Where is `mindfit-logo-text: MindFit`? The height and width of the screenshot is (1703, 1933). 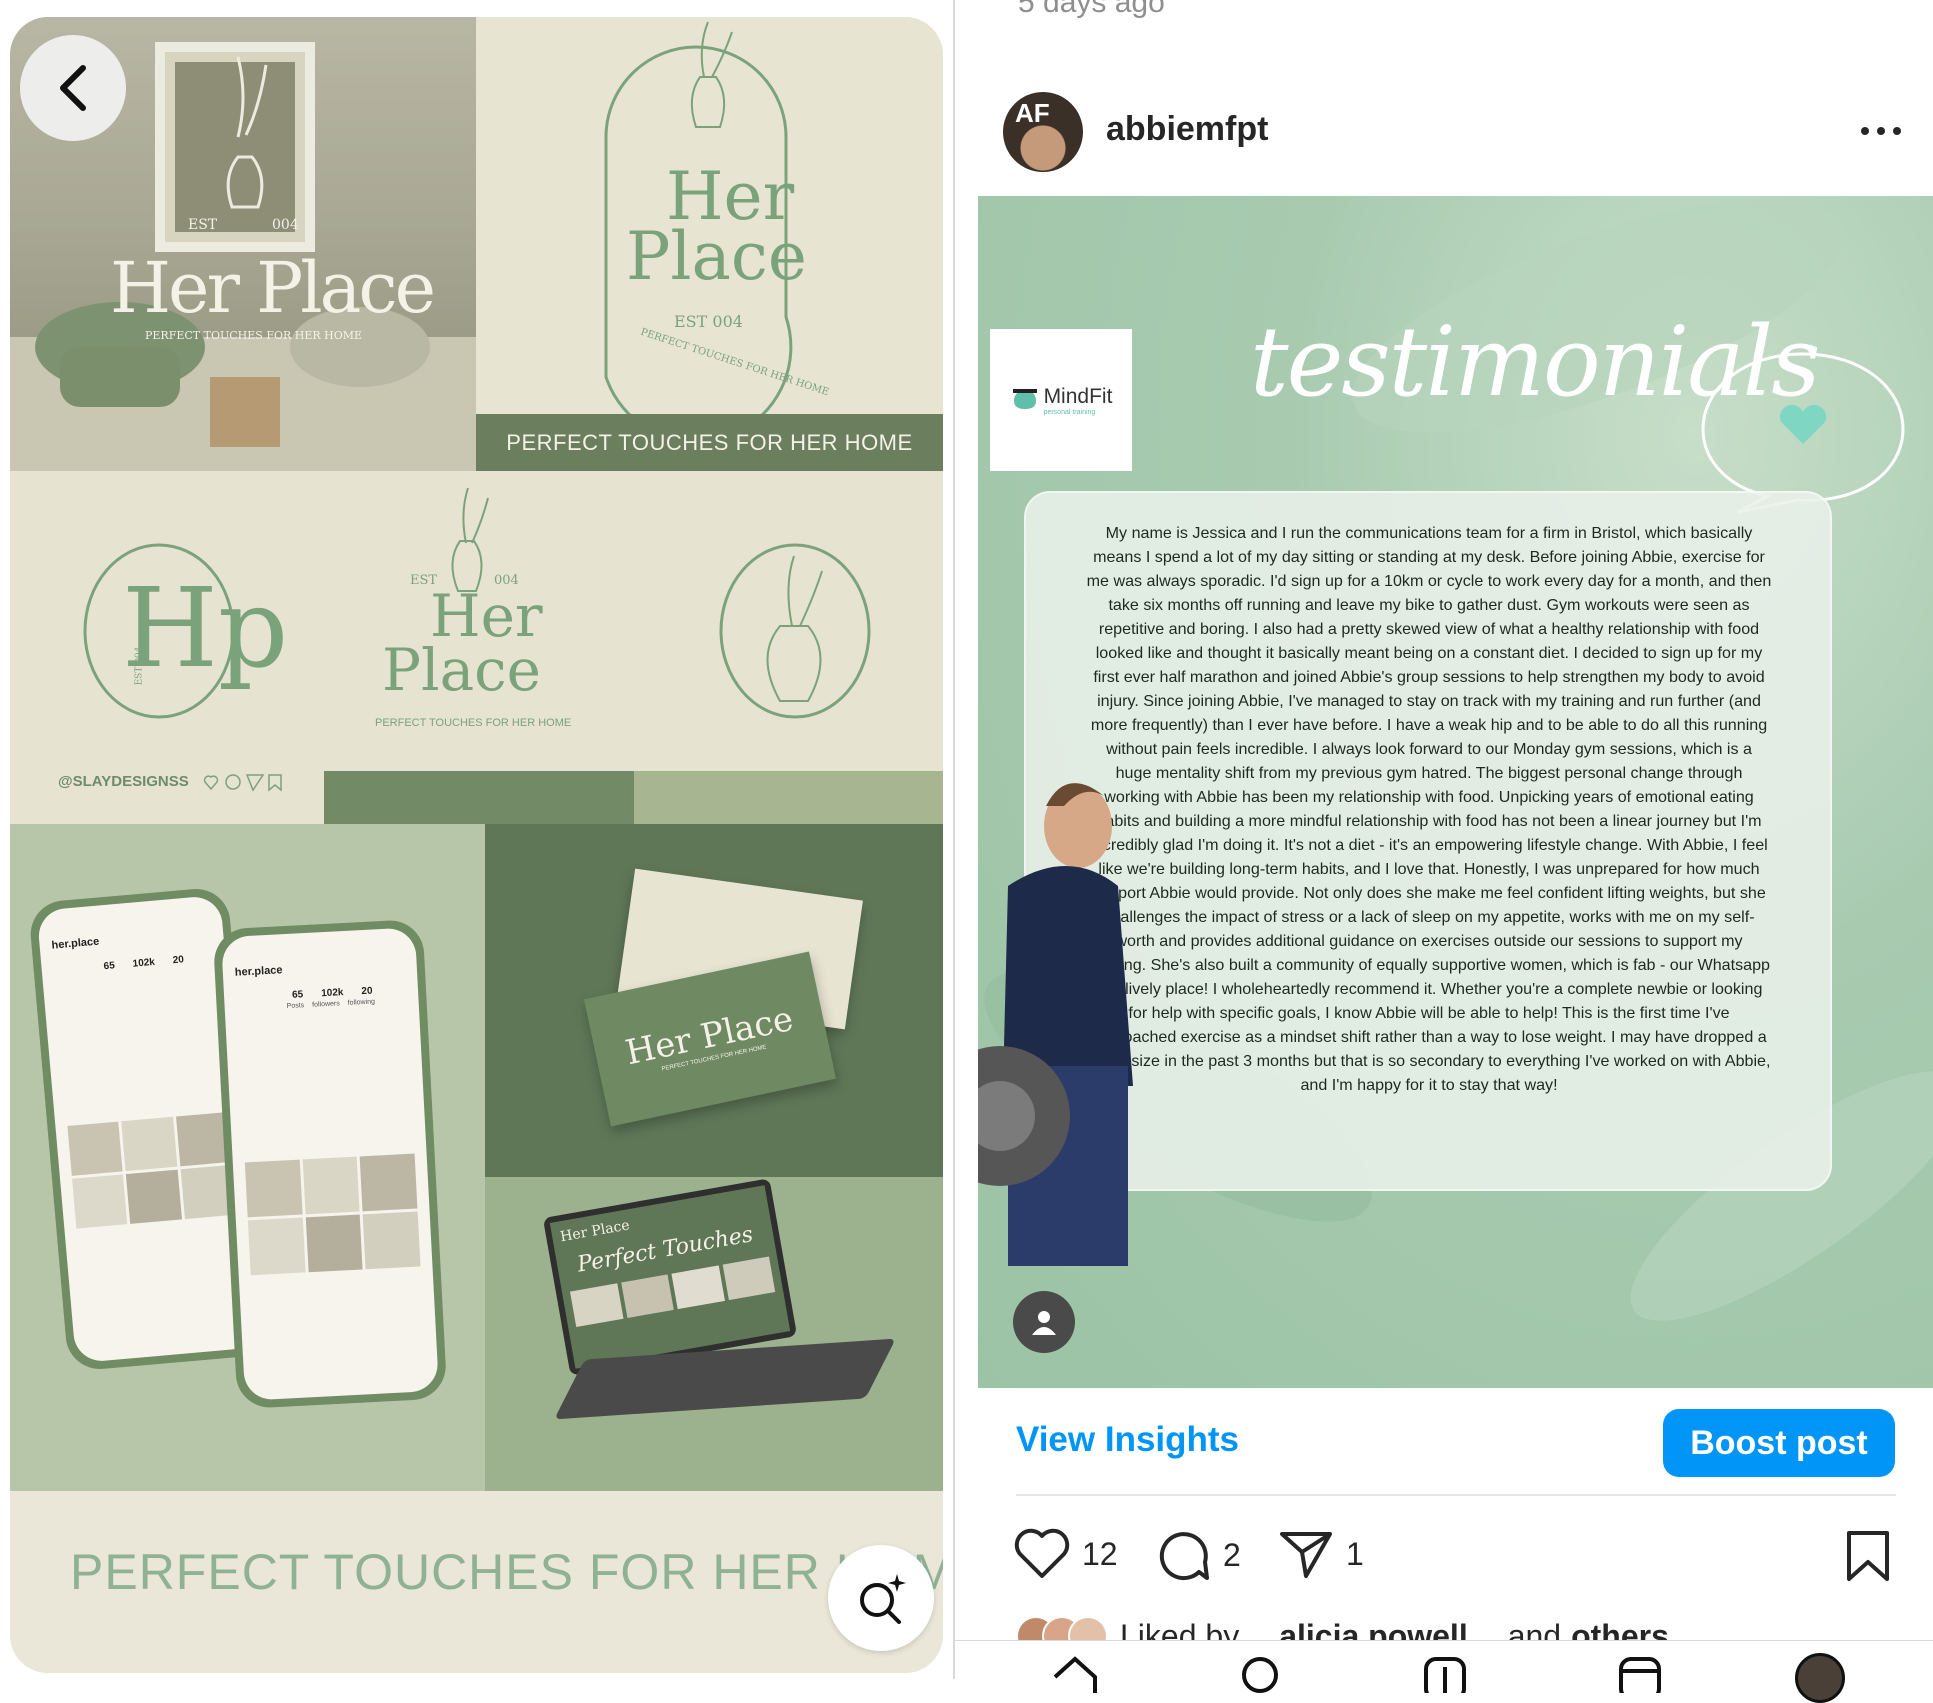
mindfit-logo-text: MindFit is located at coordinates (1078, 396).